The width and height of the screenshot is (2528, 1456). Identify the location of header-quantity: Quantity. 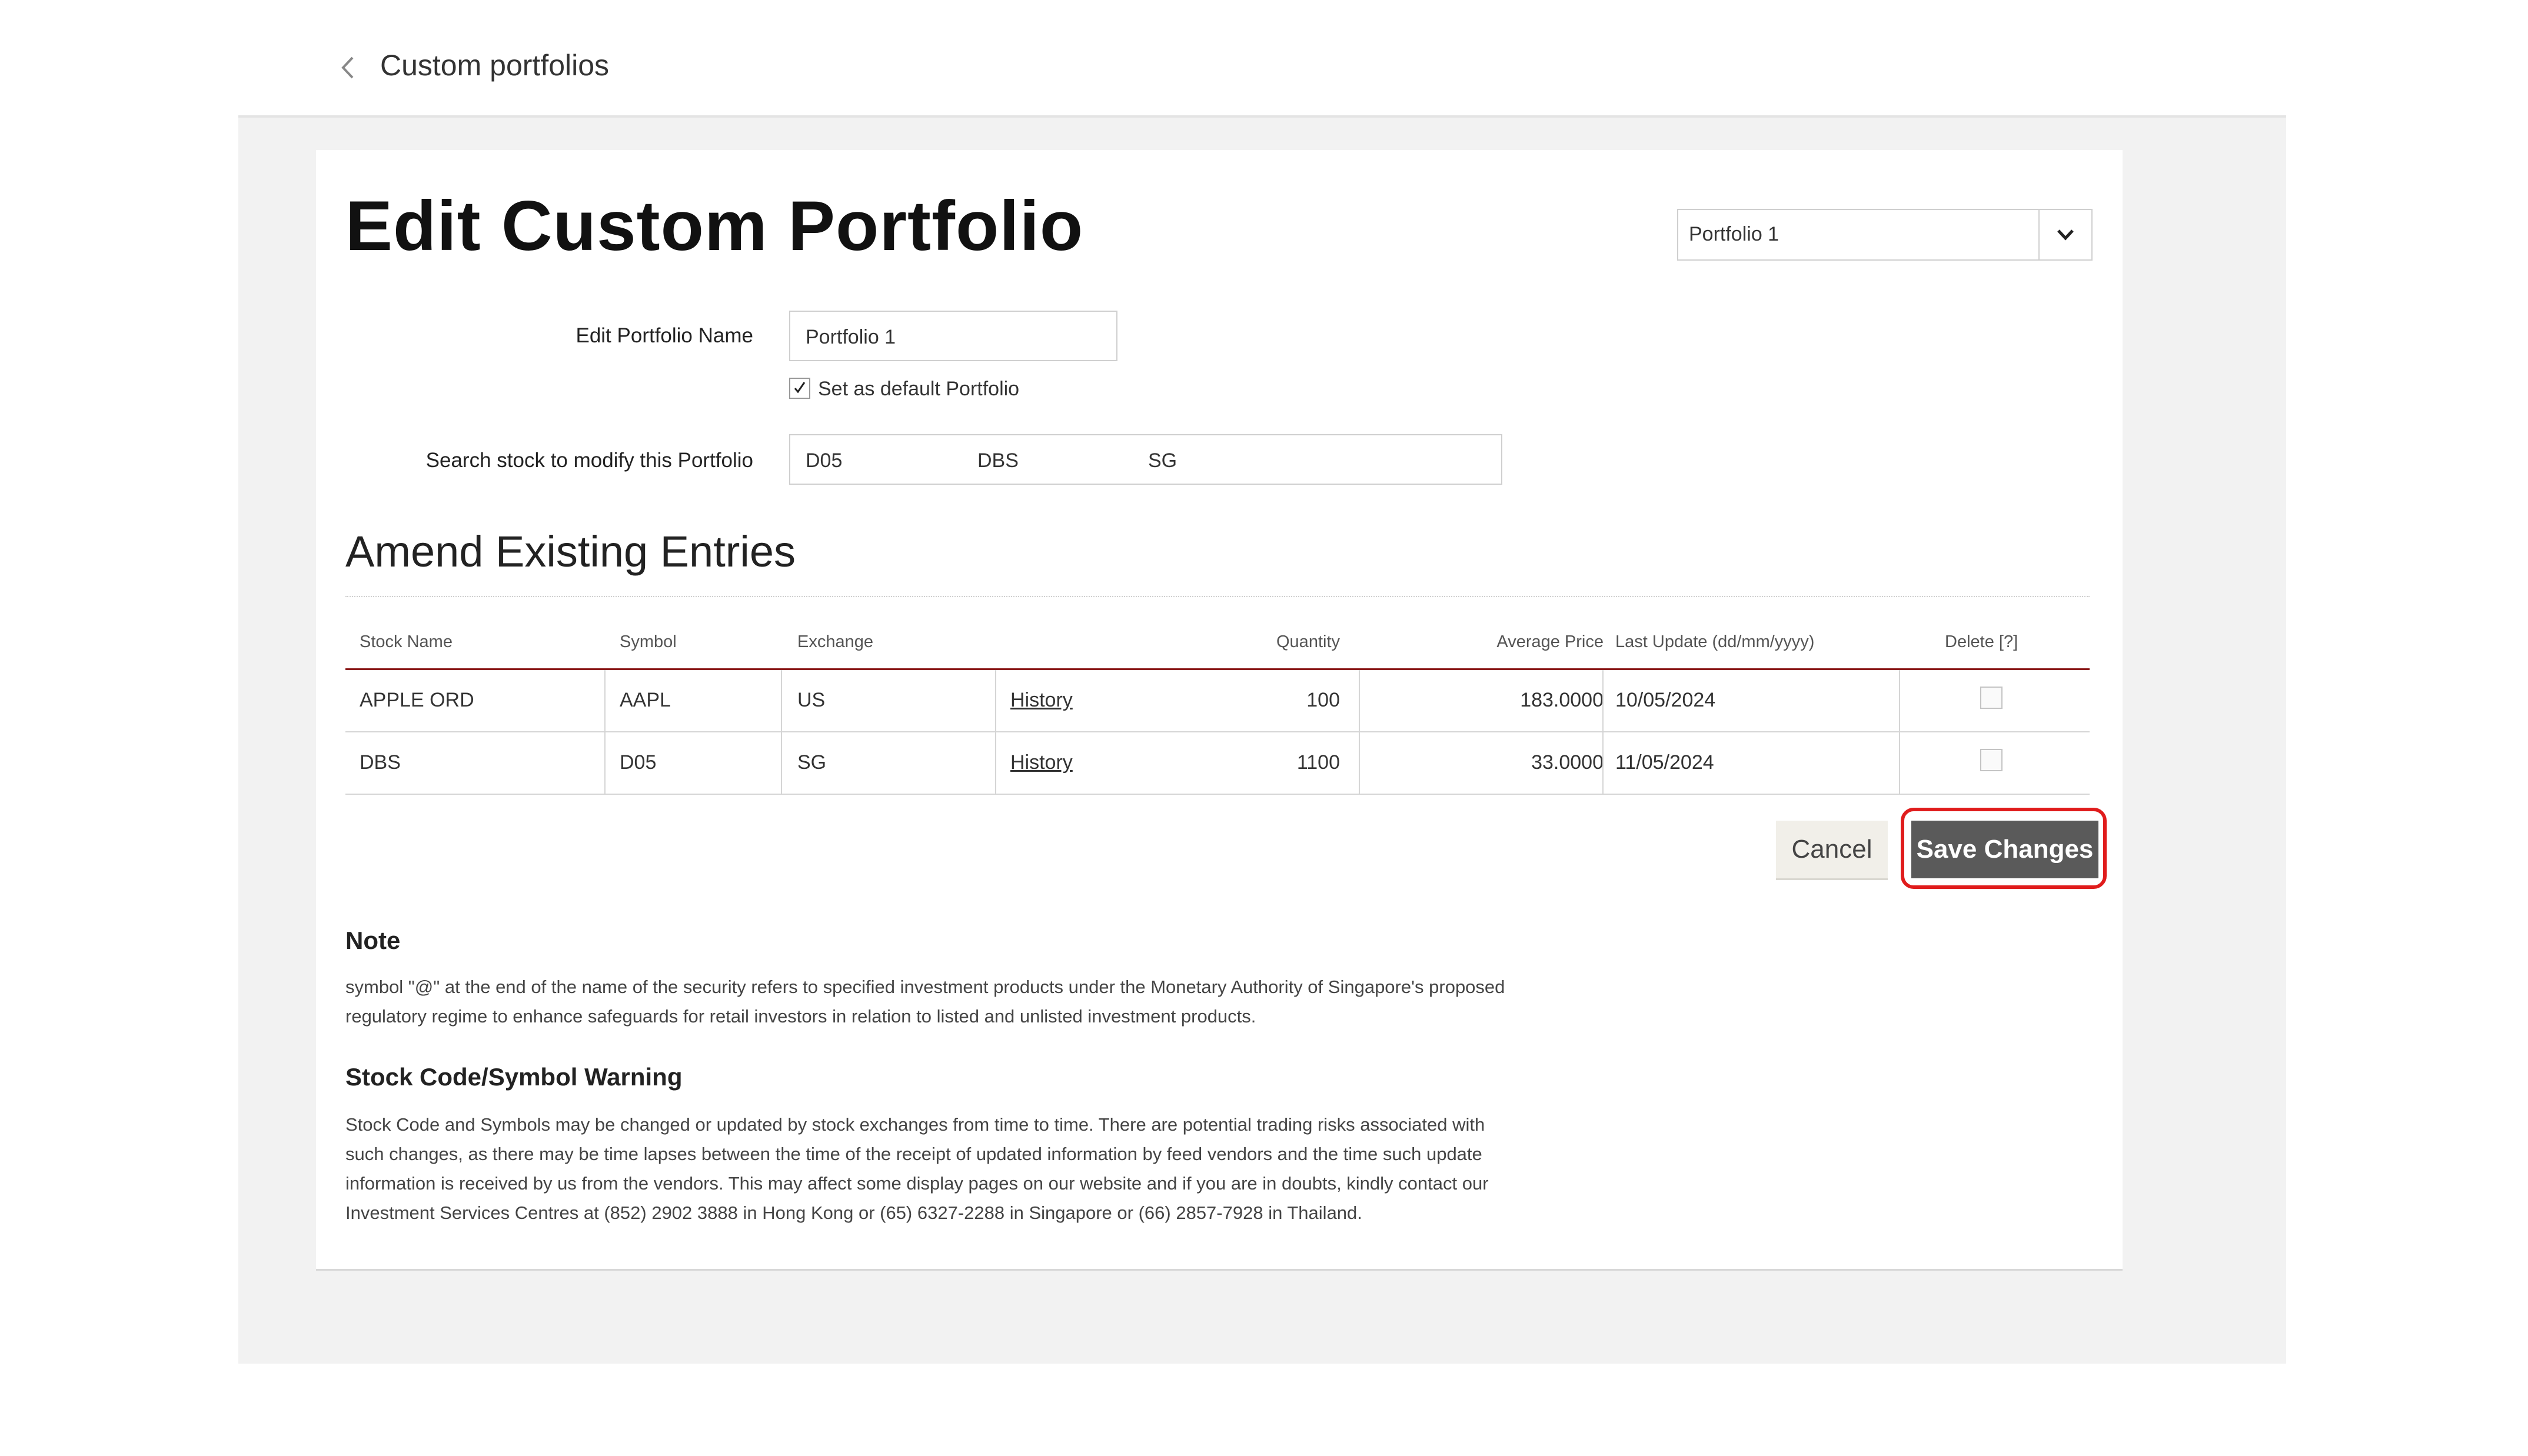
(1308, 641).